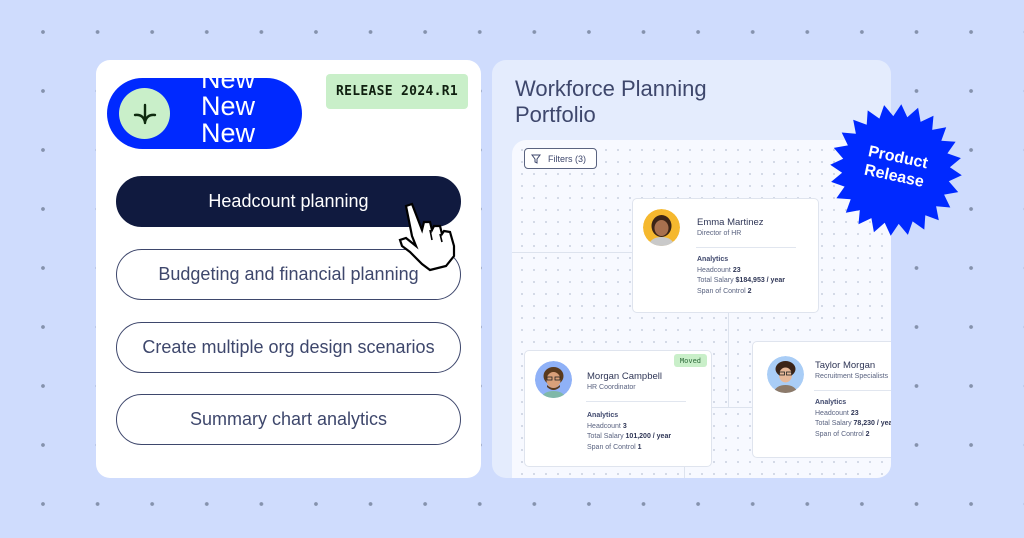 The height and width of the screenshot is (538, 1024). What do you see at coordinates (690, 360) in the screenshot?
I see `moved-badge: Moved` at bounding box center [690, 360].